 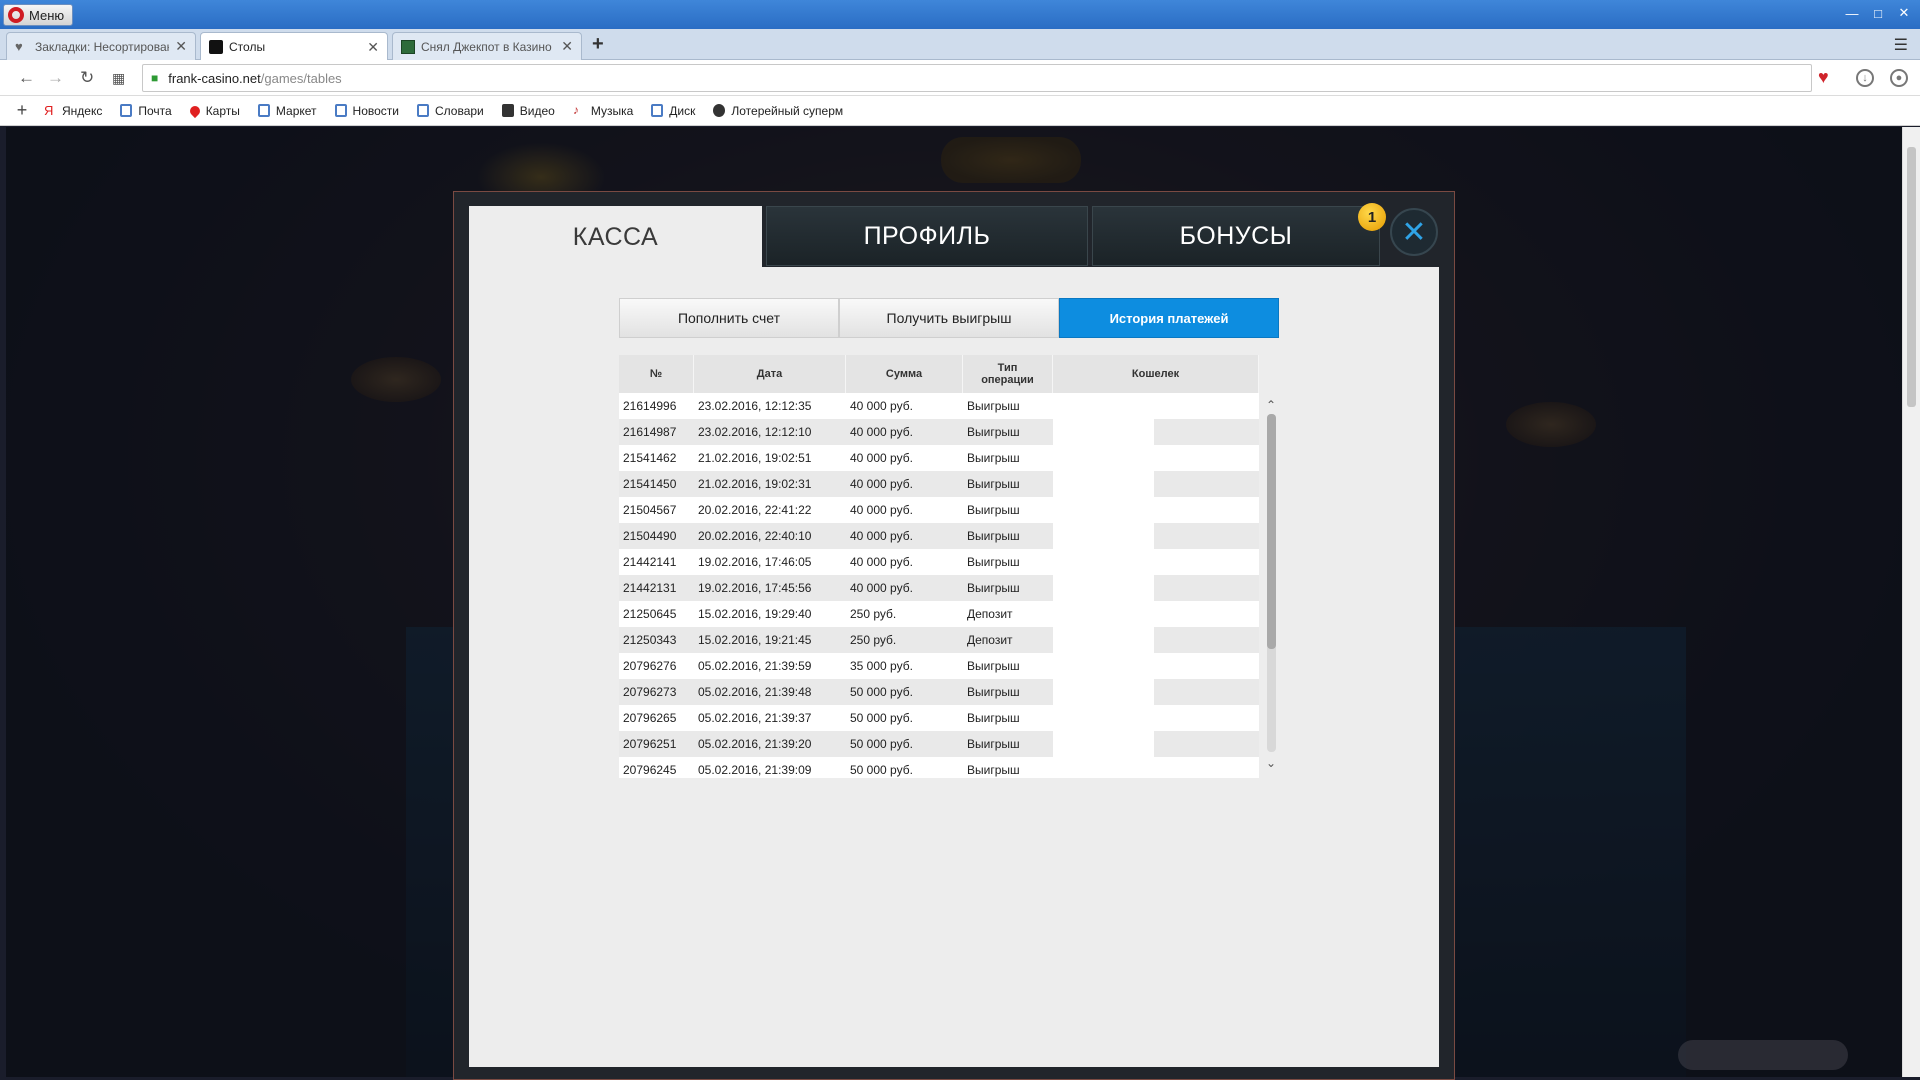 What do you see at coordinates (247, 47) in the screenshot?
I see `tab-title: Столы` at bounding box center [247, 47].